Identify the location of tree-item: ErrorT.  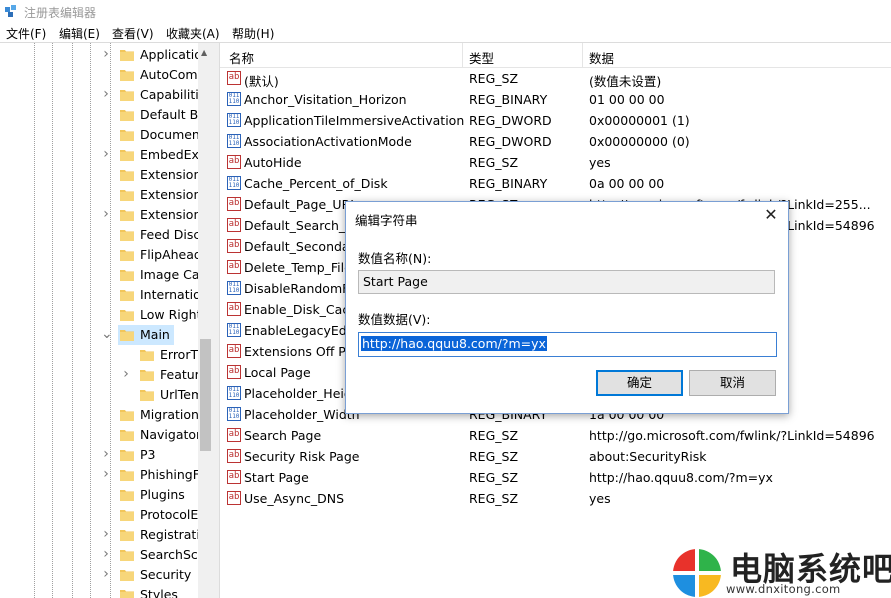
(99, 355).